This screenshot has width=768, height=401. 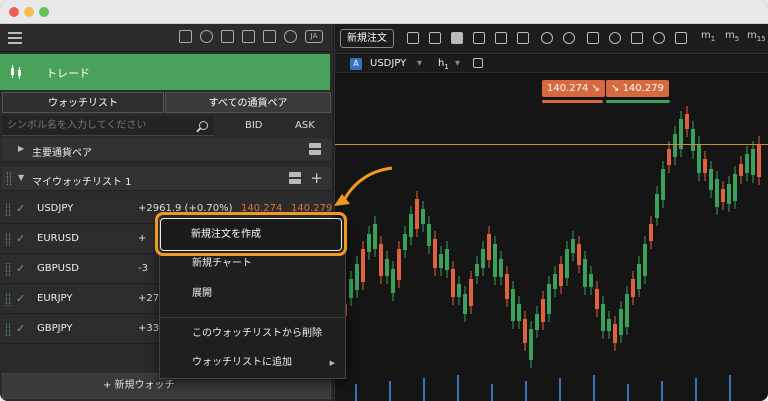 What do you see at coordinates (44, 12) in the screenshot?
I see `zoom-button` at bounding box center [44, 12].